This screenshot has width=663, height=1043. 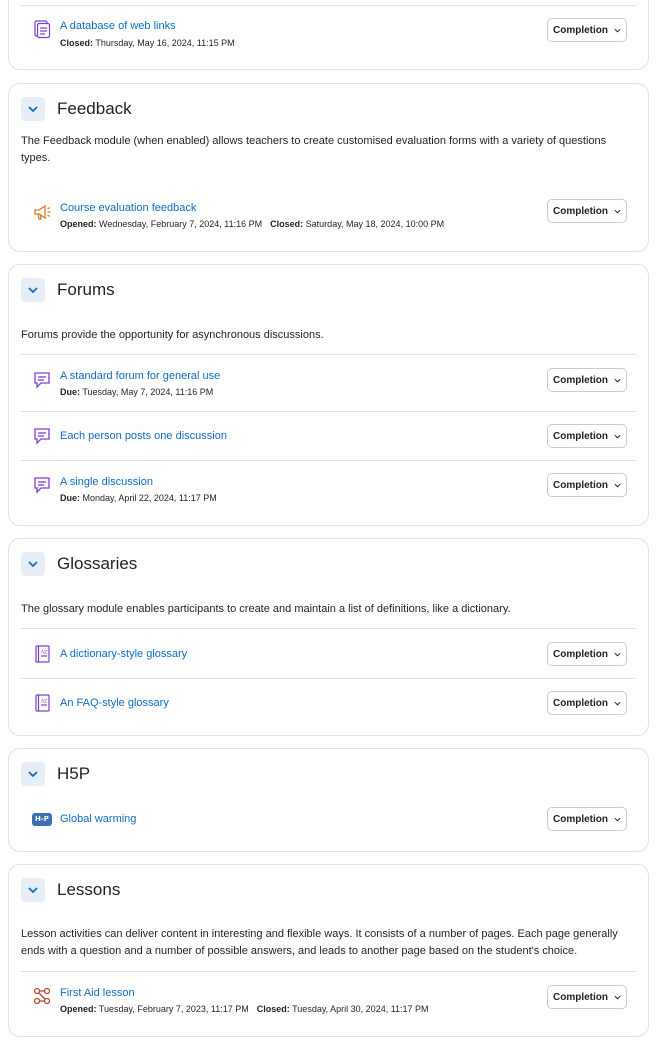 What do you see at coordinates (42, 212) in the screenshot?
I see `megaphone-icon` at bounding box center [42, 212].